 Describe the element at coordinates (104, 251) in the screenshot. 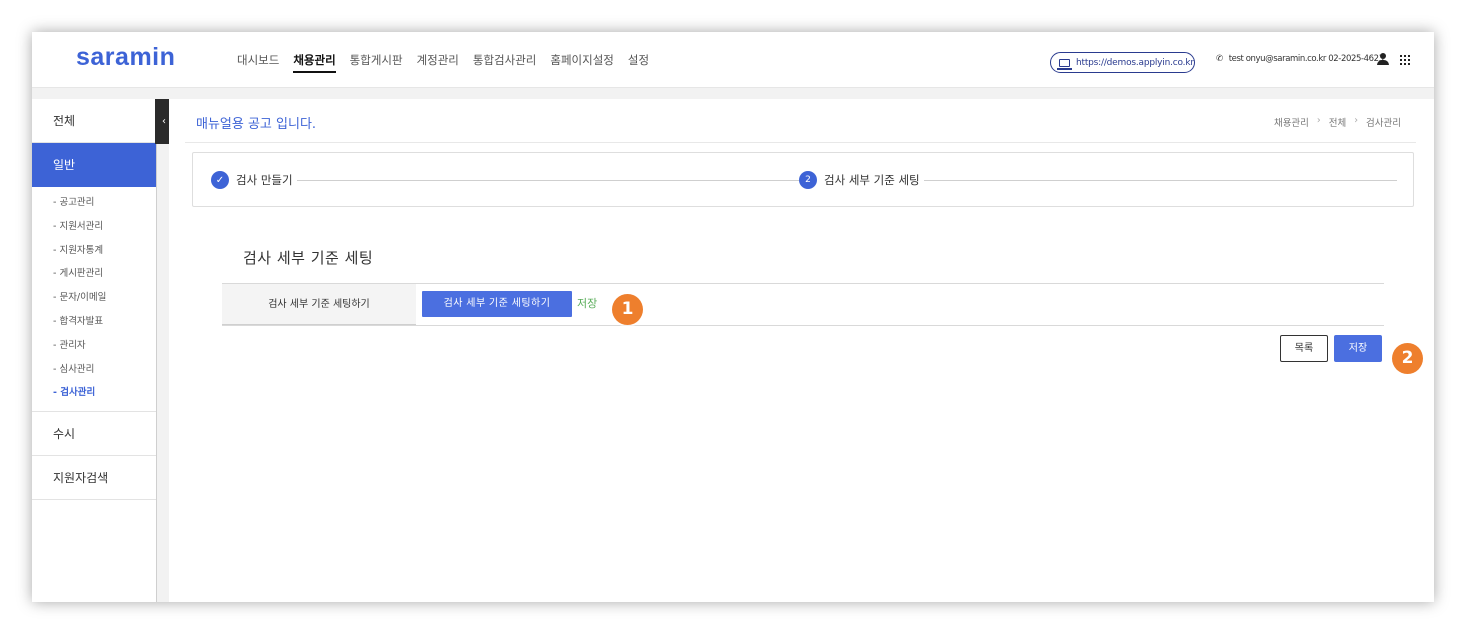

I see `sidebar-item-applicant-stats: - 지원자통계` at that location.